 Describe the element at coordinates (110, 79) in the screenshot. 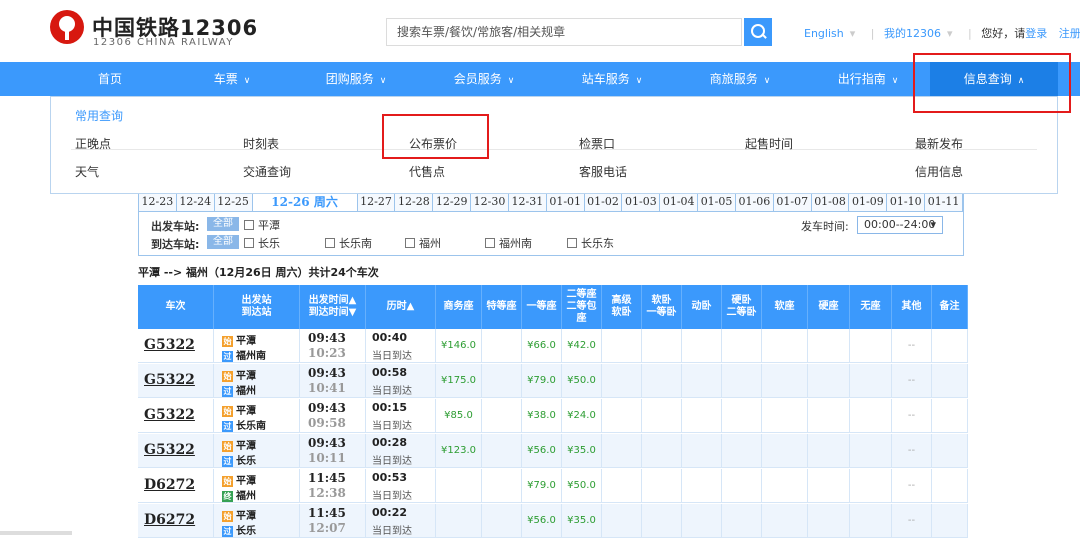

I see `nav-home: 首页` at that location.